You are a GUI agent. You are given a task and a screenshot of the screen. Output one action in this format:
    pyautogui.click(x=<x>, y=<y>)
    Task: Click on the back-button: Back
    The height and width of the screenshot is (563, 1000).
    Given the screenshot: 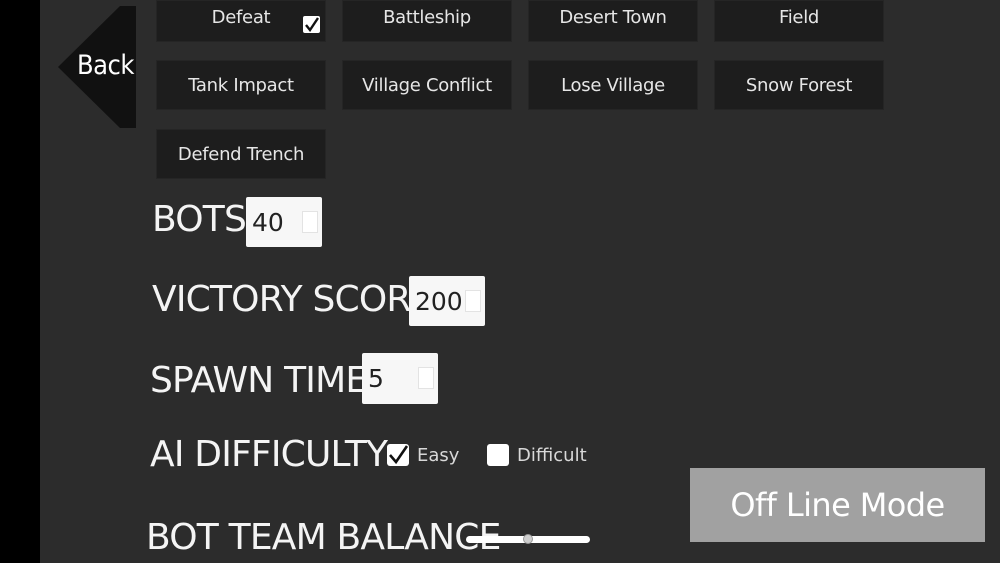 What is the action you would take?
    pyautogui.click(x=97, y=67)
    